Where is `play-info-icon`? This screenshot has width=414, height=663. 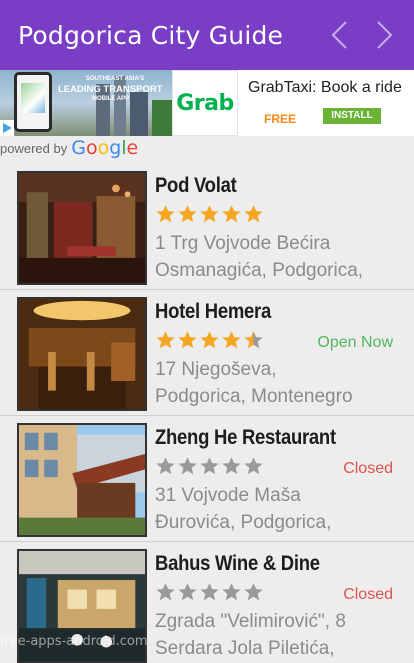 play-info-icon is located at coordinates (7, 128).